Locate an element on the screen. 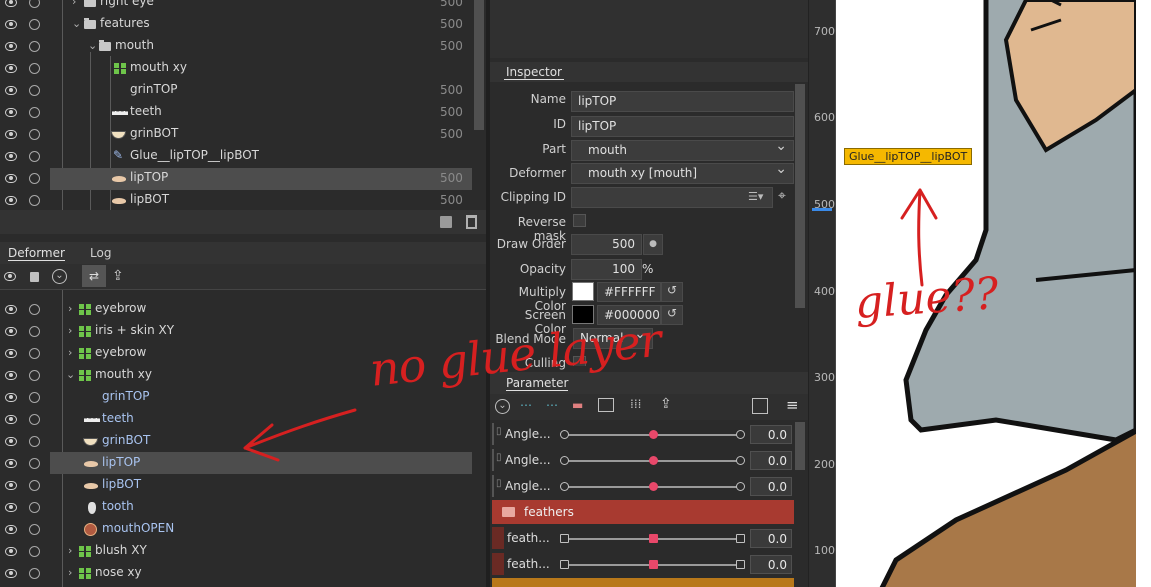 The width and height of the screenshot is (1151, 587). target-icon: ⌖ is located at coordinates (782, 196).